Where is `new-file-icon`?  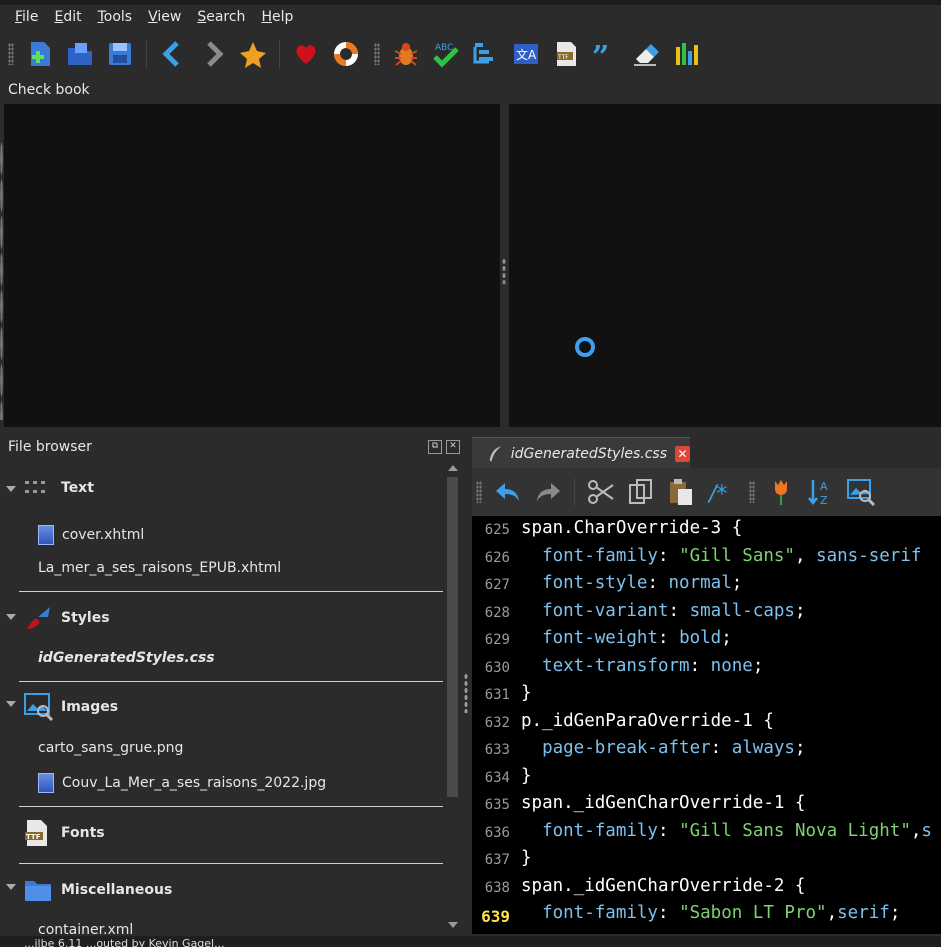
new-file-icon is located at coordinates (40, 54).